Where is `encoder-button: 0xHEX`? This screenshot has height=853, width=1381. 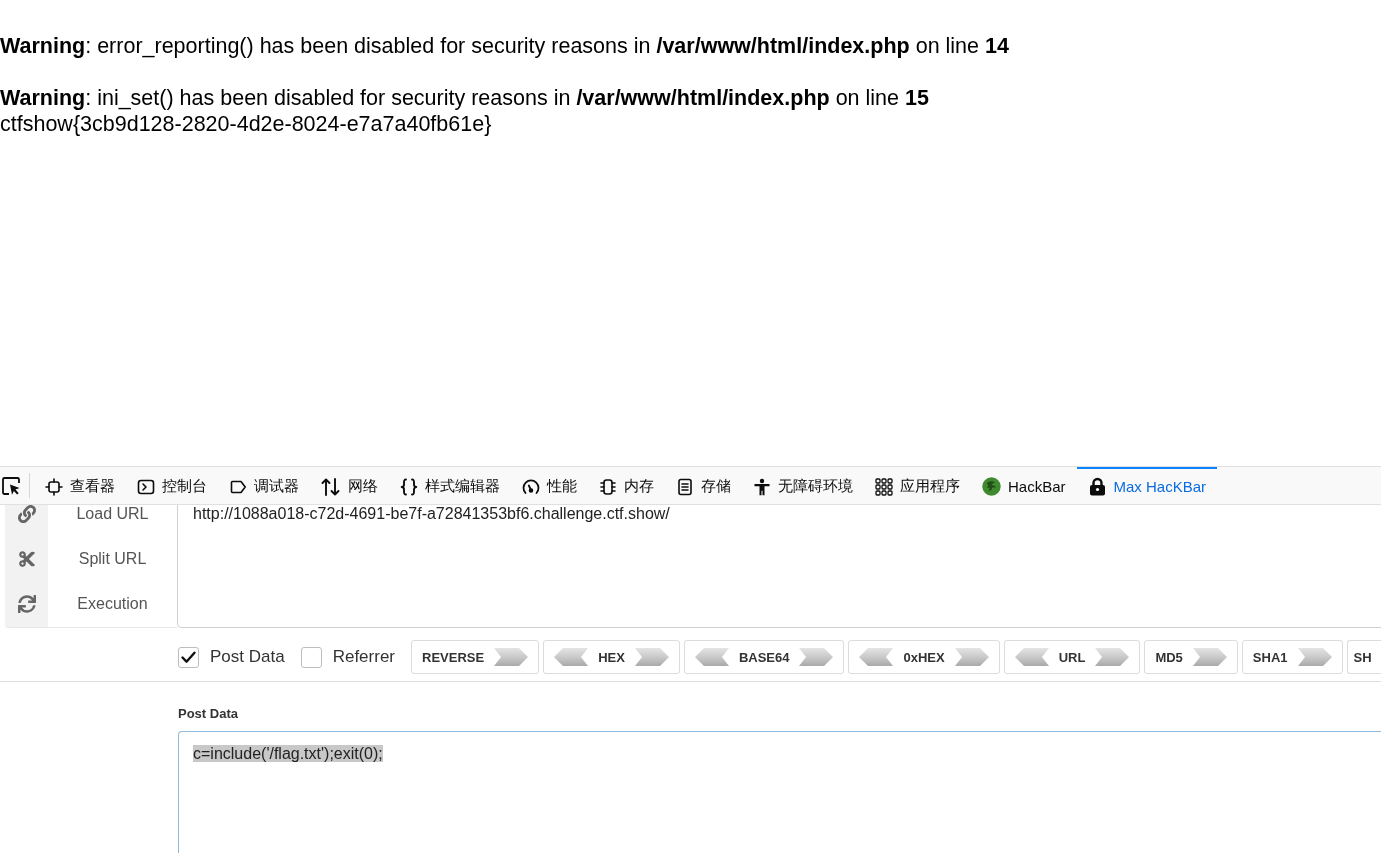 encoder-button: 0xHEX is located at coordinates (924, 657).